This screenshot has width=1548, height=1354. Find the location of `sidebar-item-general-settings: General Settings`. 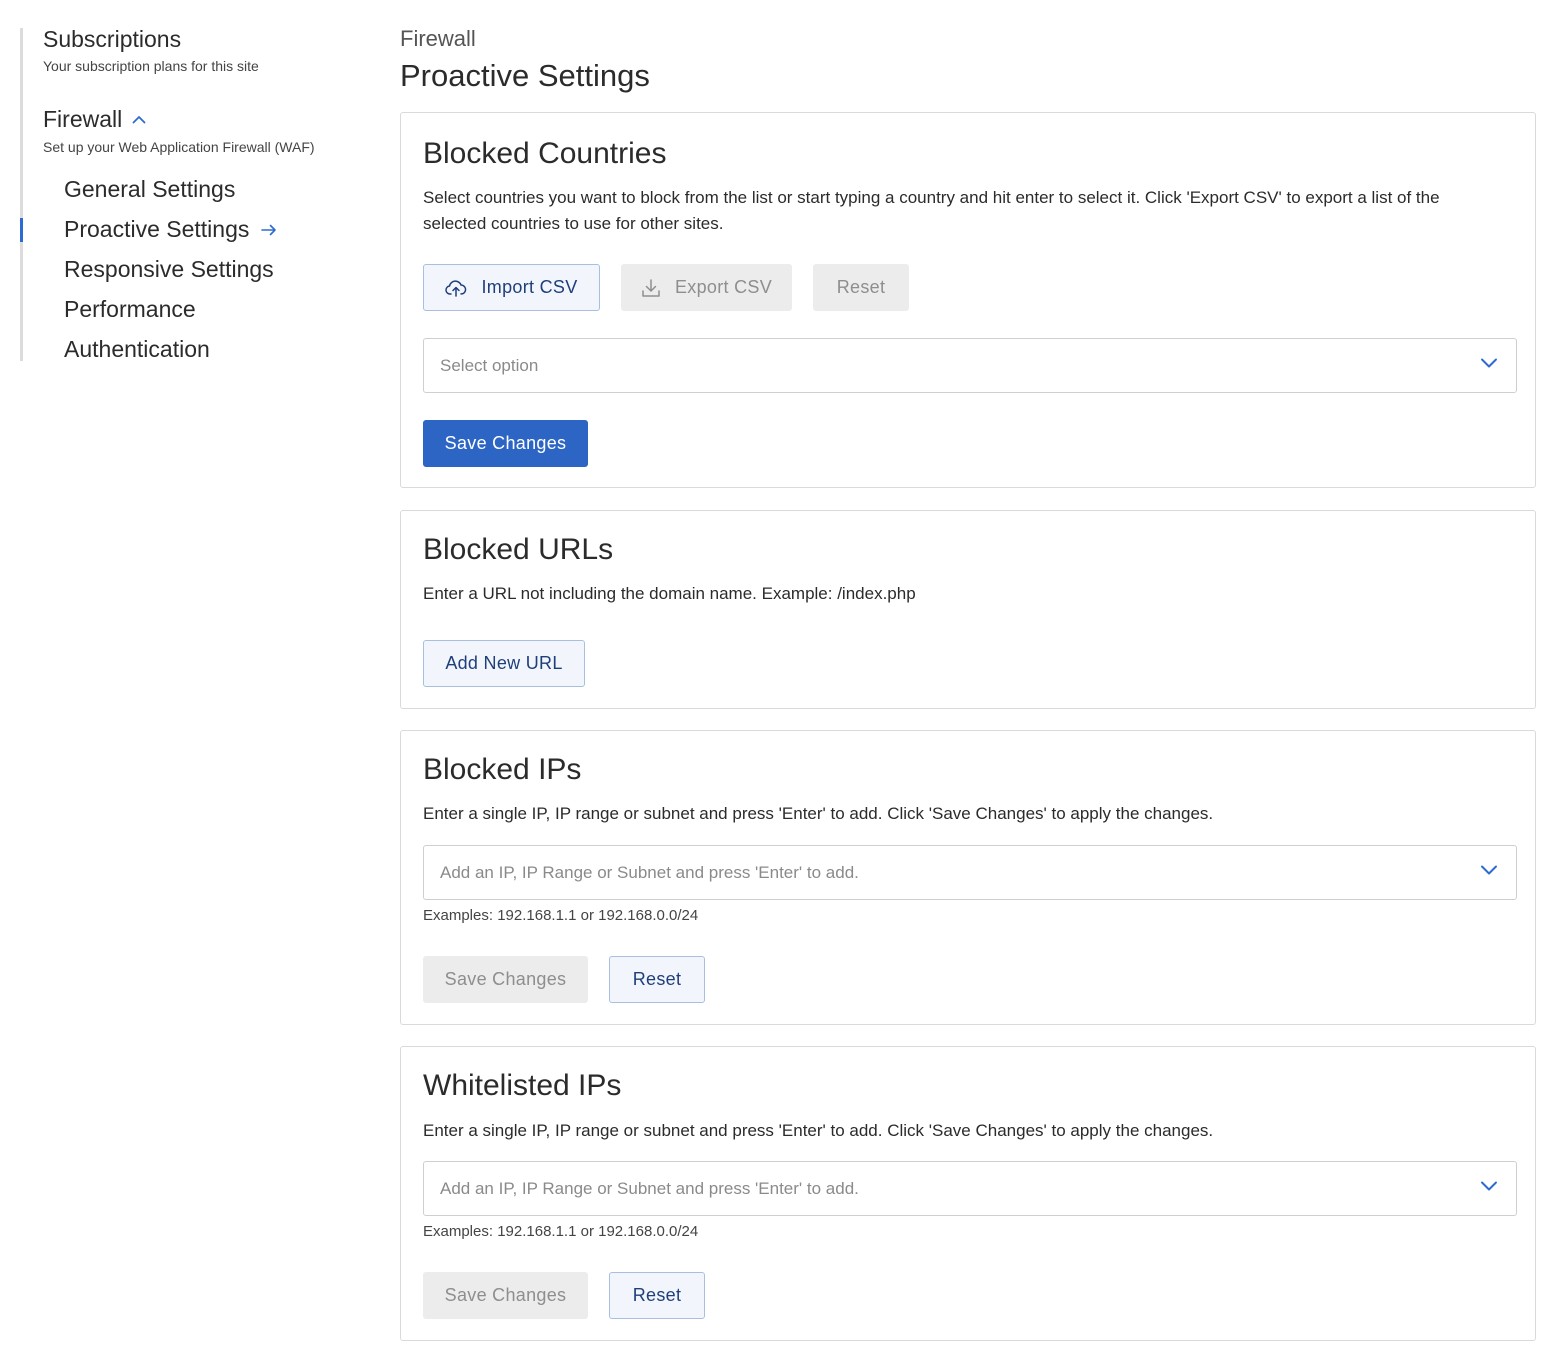

sidebar-item-general-settings: General Settings is located at coordinates (149, 189).